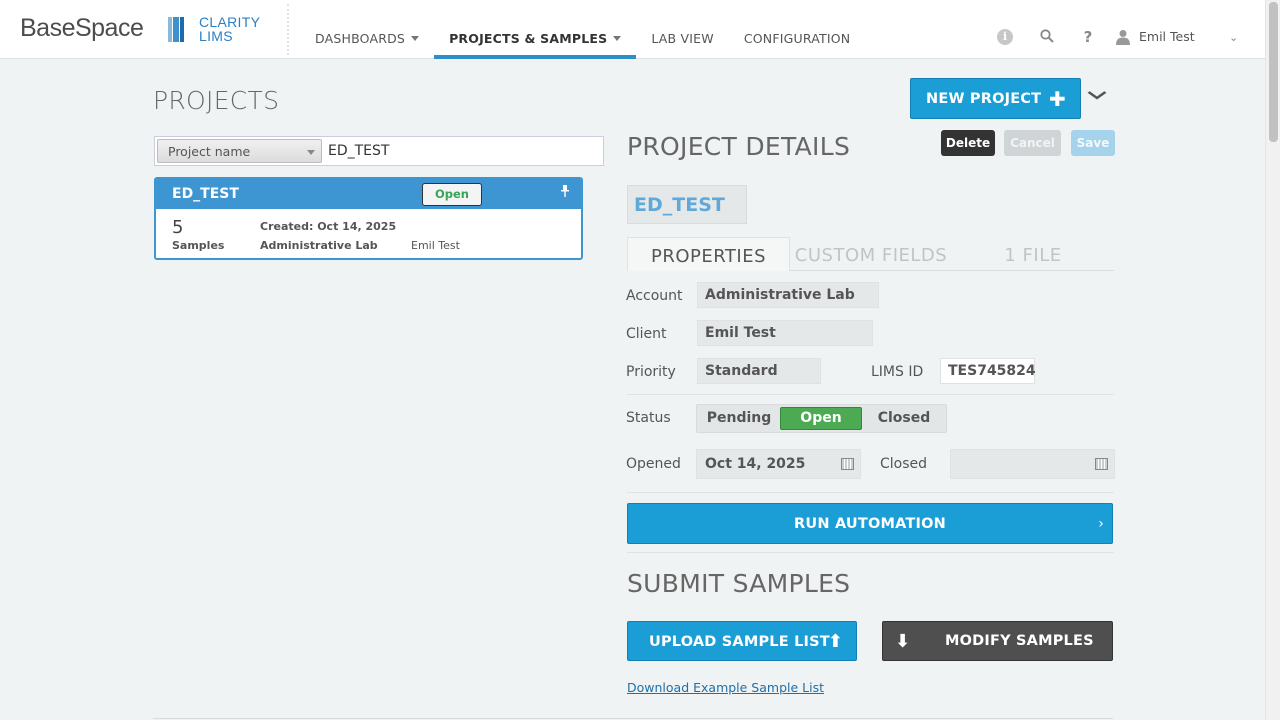 The height and width of the screenshot is (720, 1280). I want to click on product-name: CLARITY LIMS, so click(230, 29).